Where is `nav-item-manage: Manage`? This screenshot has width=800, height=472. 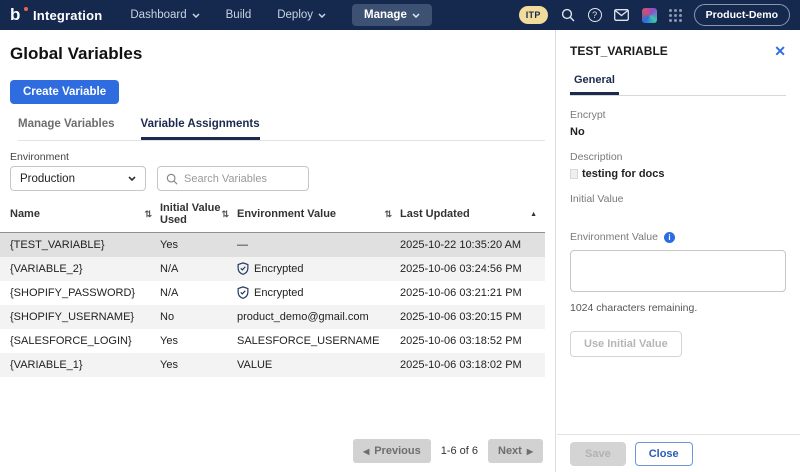 nav-item-manage: Manage is located at coordinates (392, 15).